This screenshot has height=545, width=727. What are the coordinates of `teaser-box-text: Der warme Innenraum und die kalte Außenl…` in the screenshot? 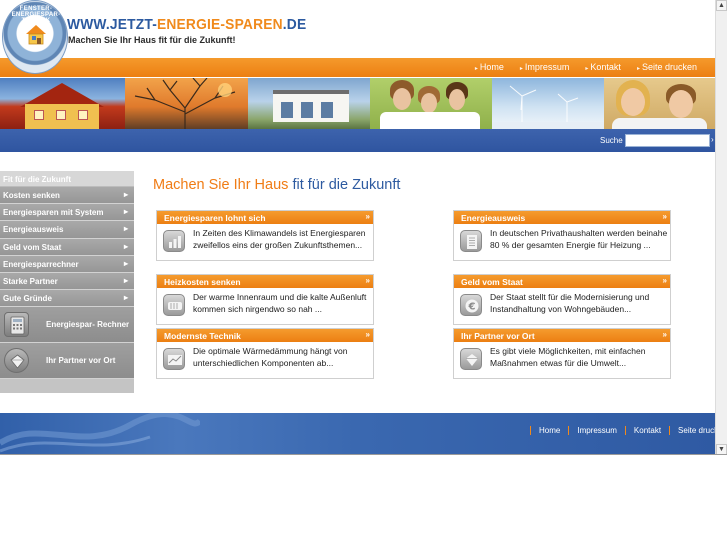 It's located at (280, 303).